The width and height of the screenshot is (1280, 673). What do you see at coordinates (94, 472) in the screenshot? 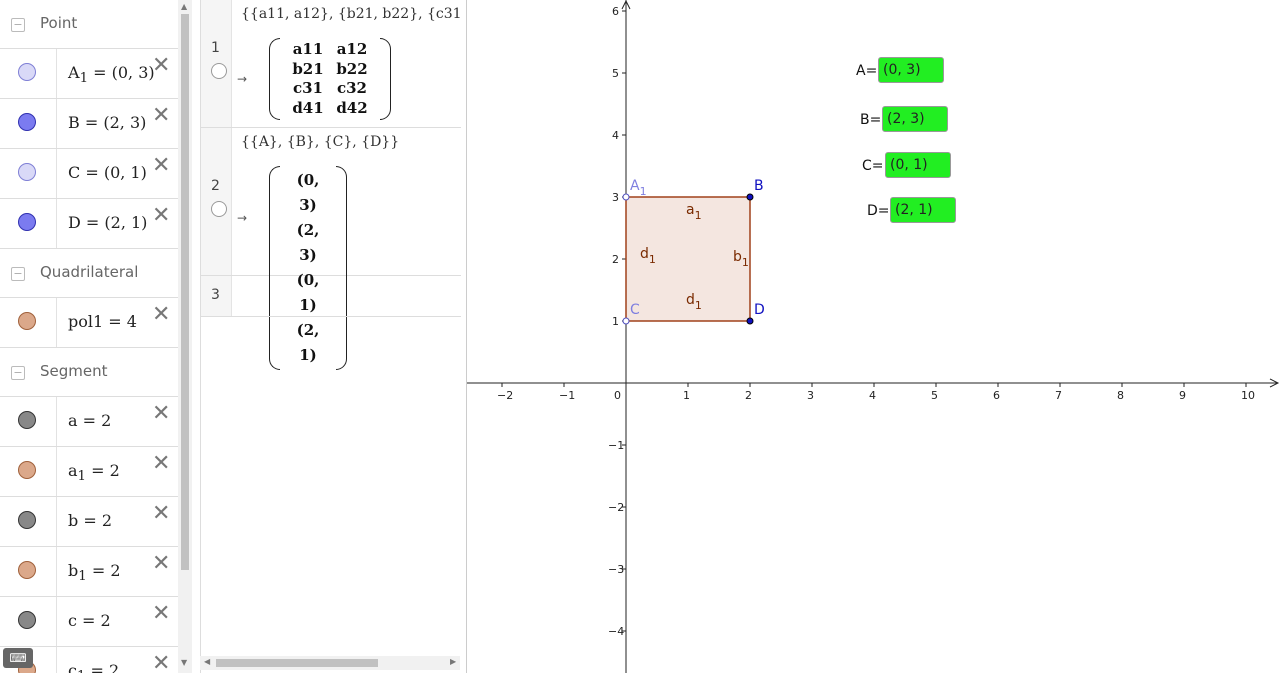
I see `algebra-expression: a1 = 2` at bounding box center [94, 472].